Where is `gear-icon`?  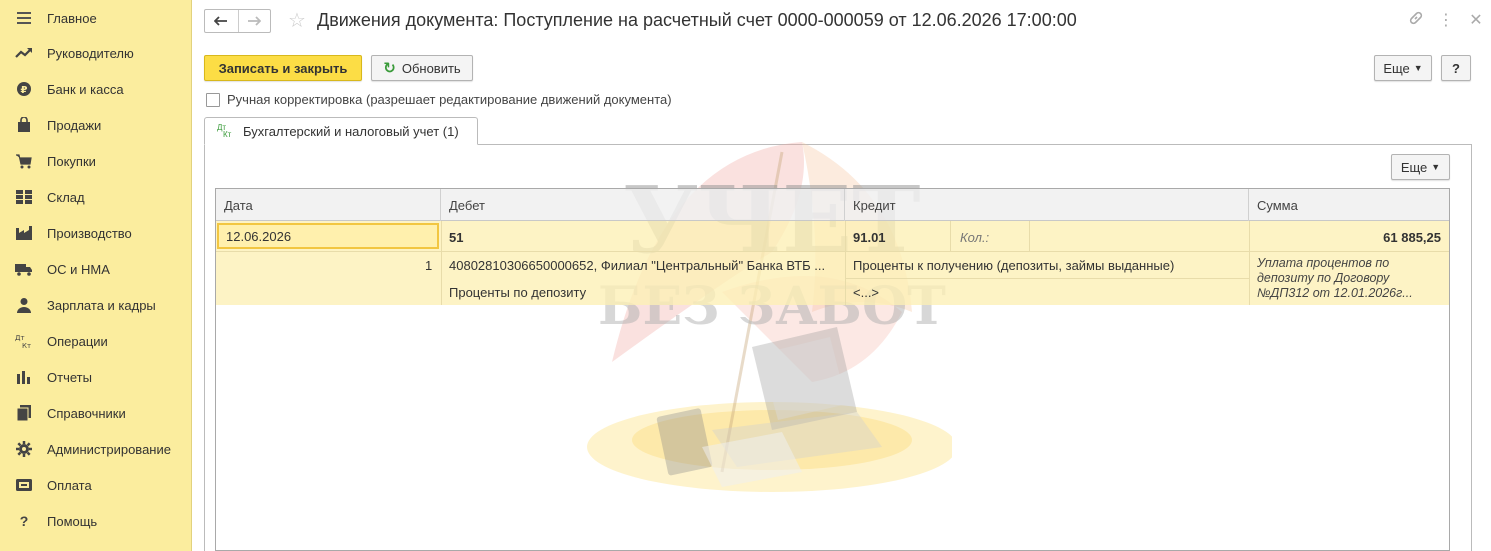
gear-icon is located at coordinates (24, 449).